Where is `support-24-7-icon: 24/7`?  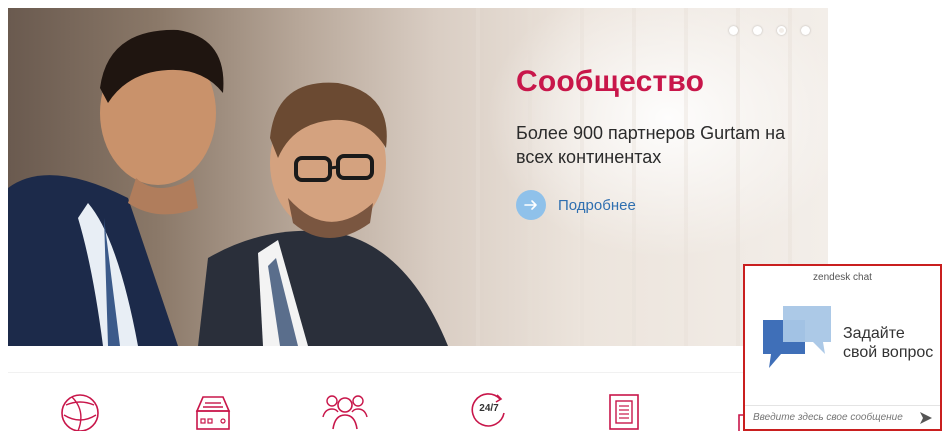
support-24-7-icon: 24/7 is located at coordinates (489, 410).